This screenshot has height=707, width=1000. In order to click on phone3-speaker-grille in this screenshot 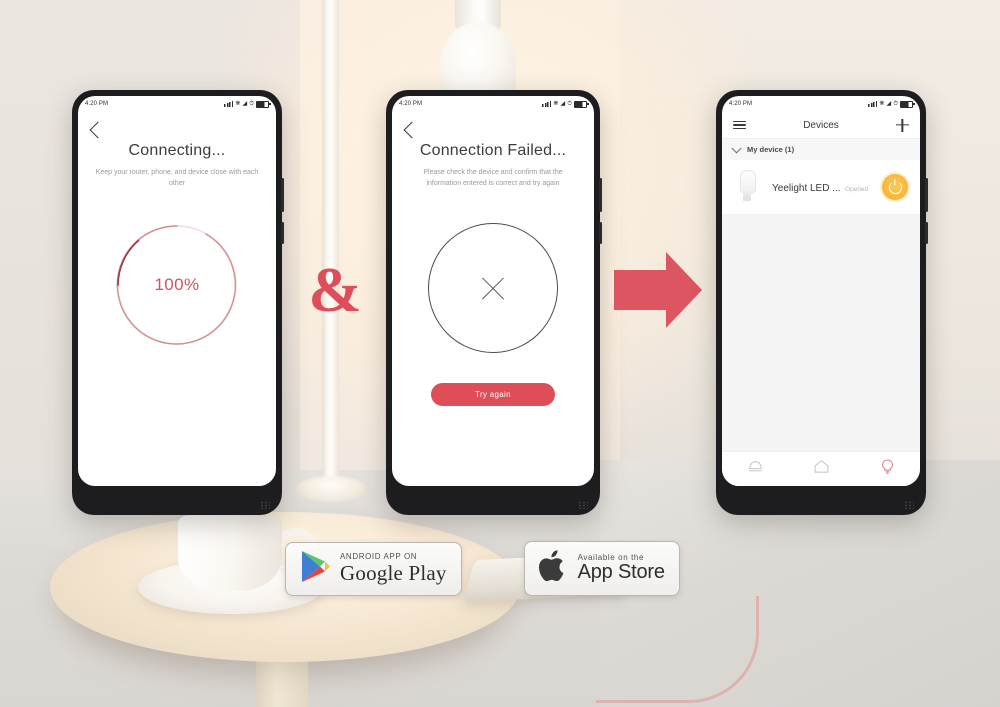, I will do `click(909, 505)`.